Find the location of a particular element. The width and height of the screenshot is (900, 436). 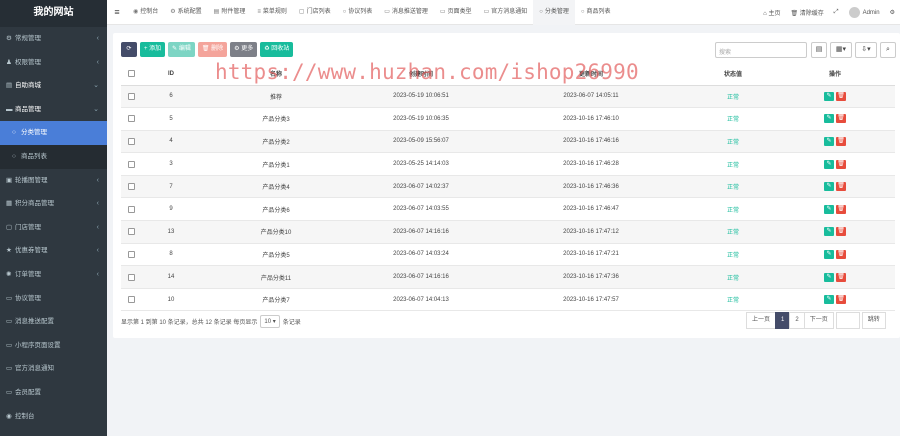

export-dropdown-icon: ⇩▾ is located at coordinates (866, 50).